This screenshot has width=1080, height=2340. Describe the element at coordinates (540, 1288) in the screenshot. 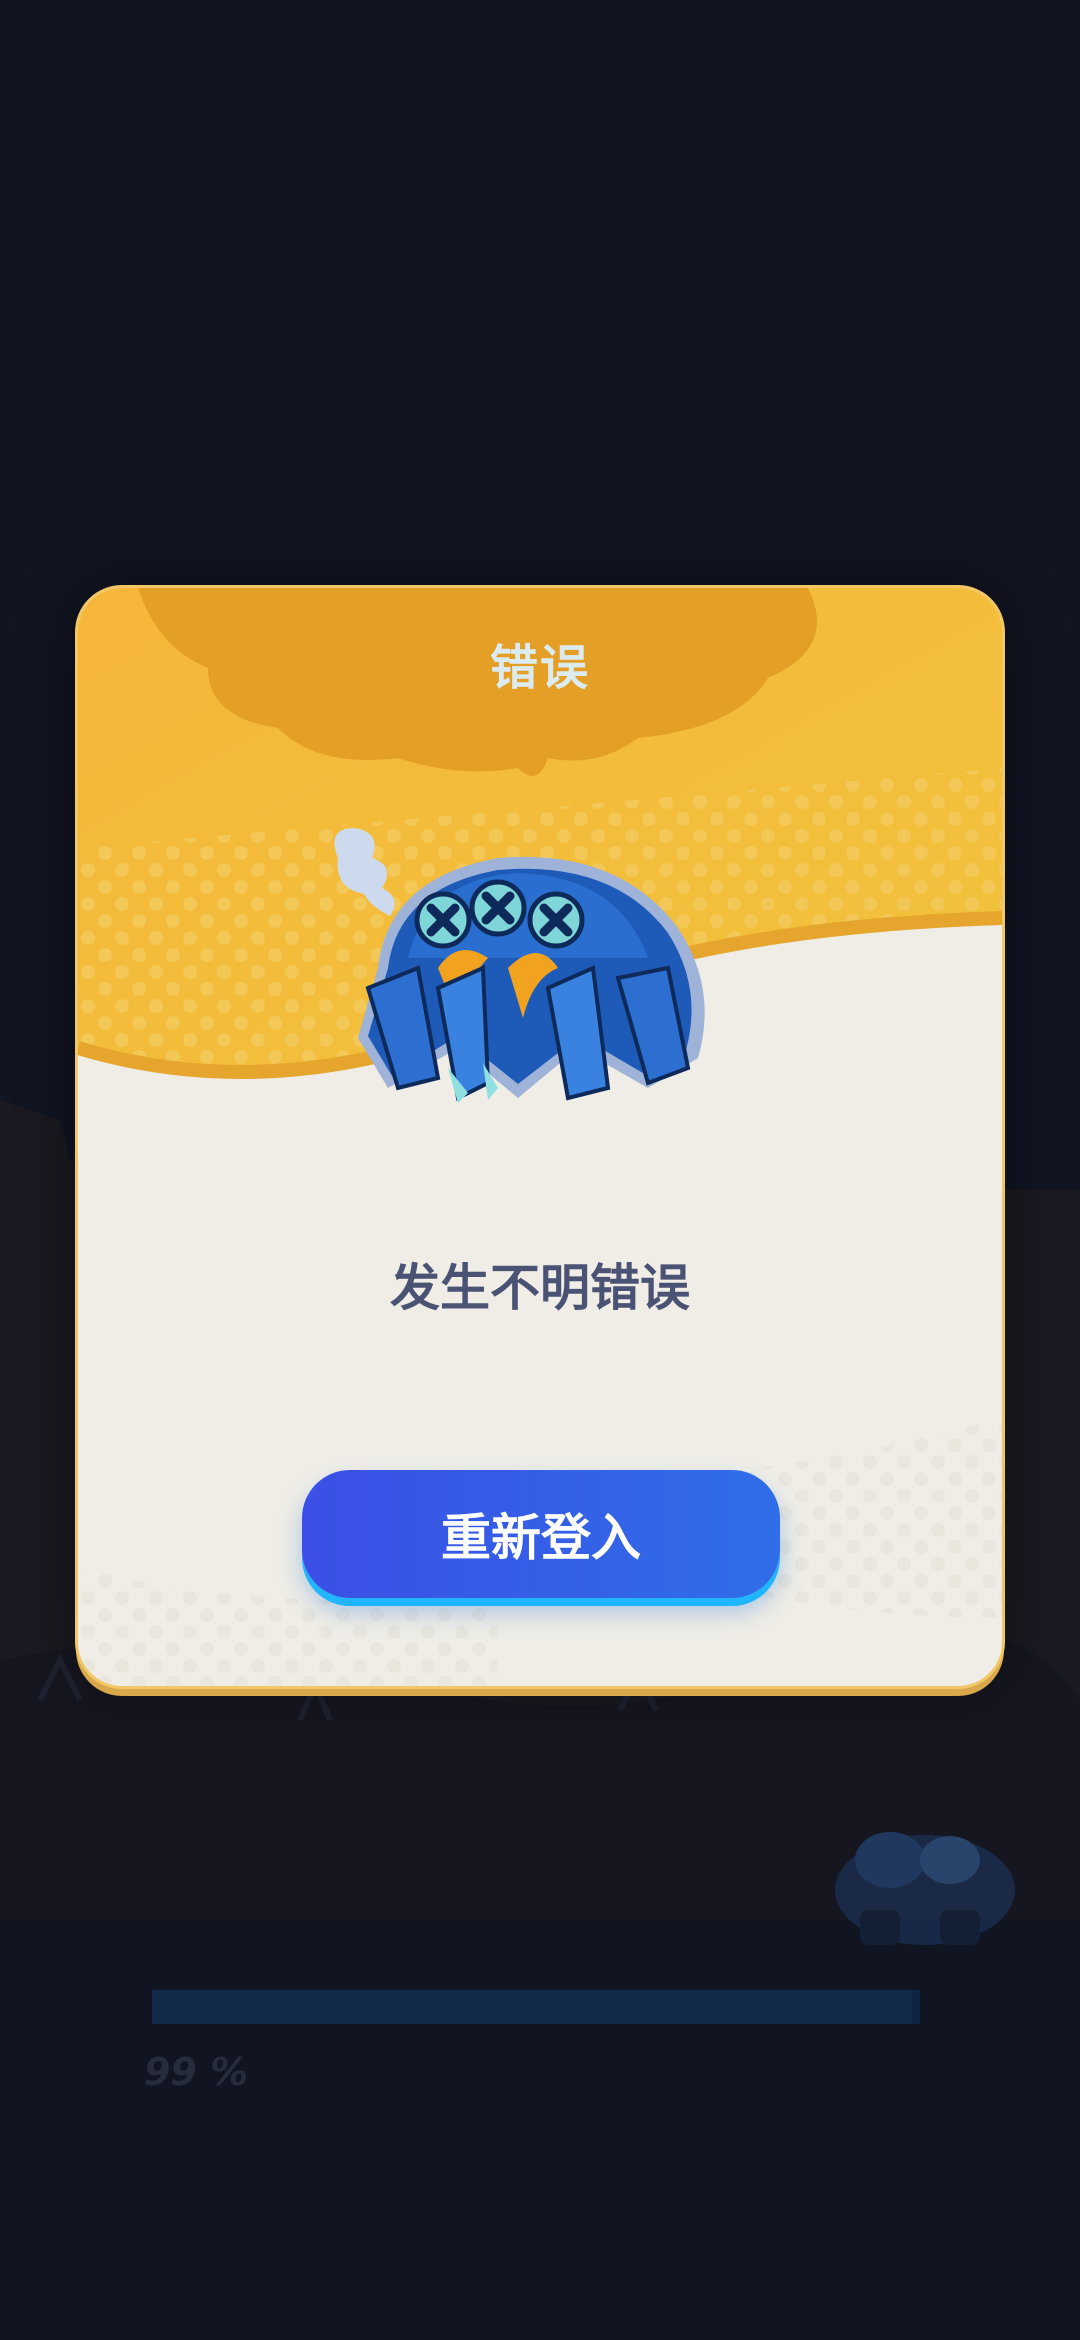

I see `error-message: 发生不明错误` at that location.